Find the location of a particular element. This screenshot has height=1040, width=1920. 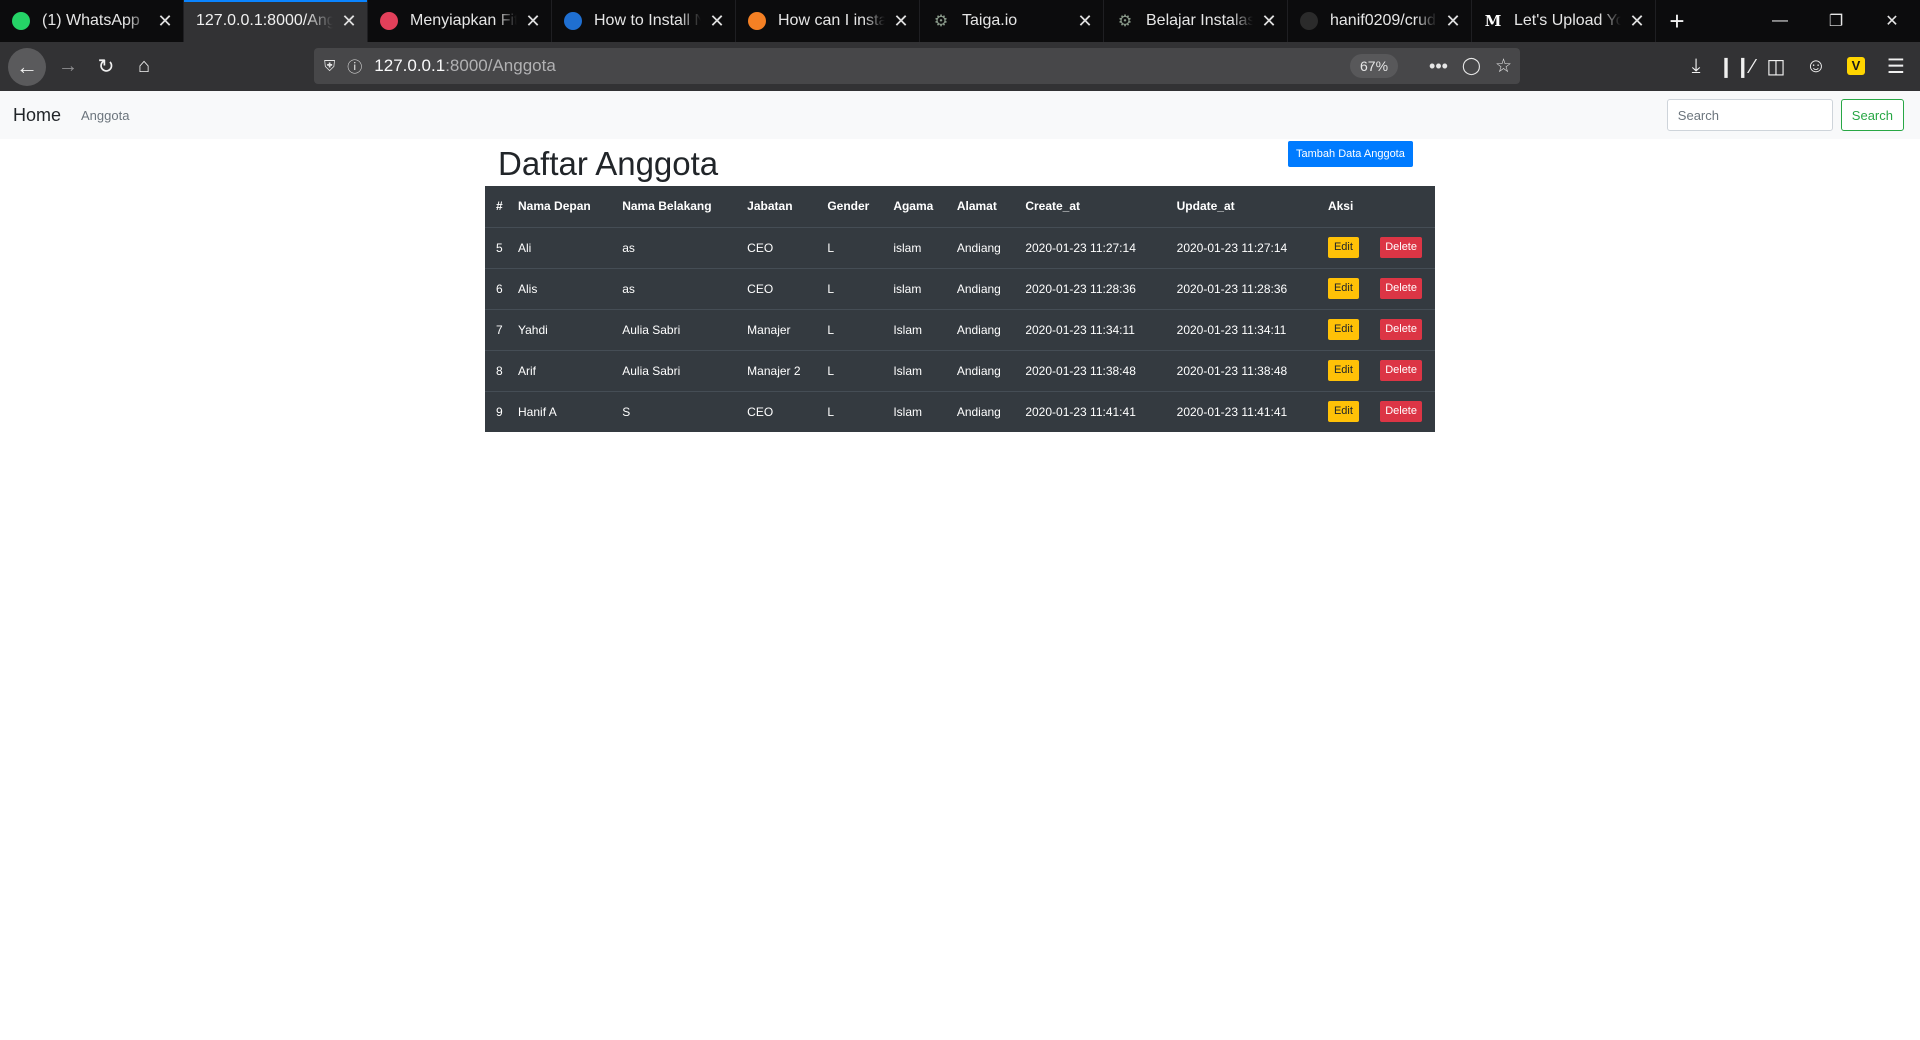

edit-cell: Edit is located at coordinates (1343, 247).